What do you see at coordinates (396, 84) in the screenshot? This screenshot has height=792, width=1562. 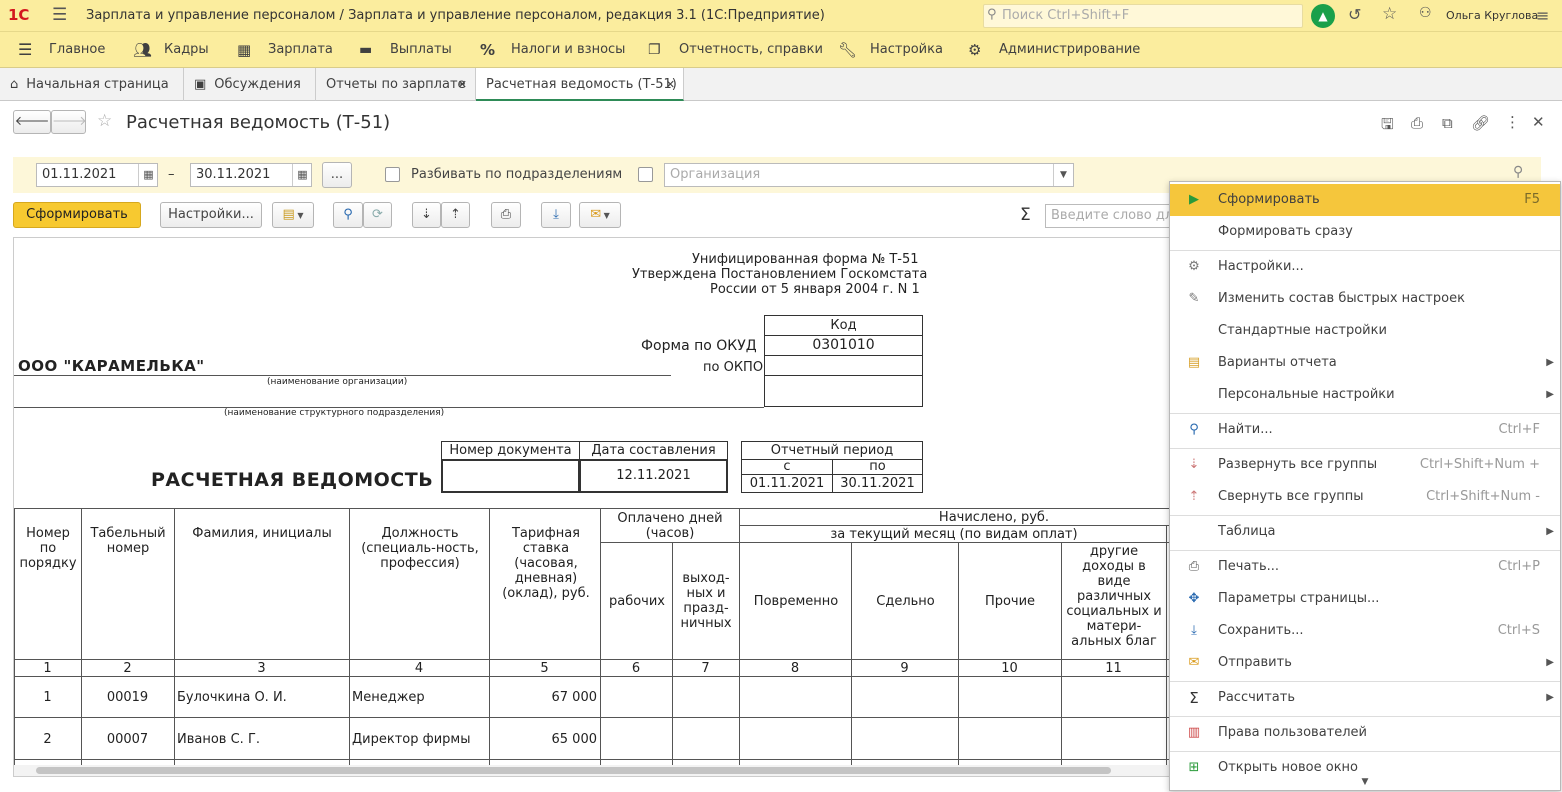 I see `tab-salary-reports: Отчеты по зарплате ✕` at bounding box center [396, 84].